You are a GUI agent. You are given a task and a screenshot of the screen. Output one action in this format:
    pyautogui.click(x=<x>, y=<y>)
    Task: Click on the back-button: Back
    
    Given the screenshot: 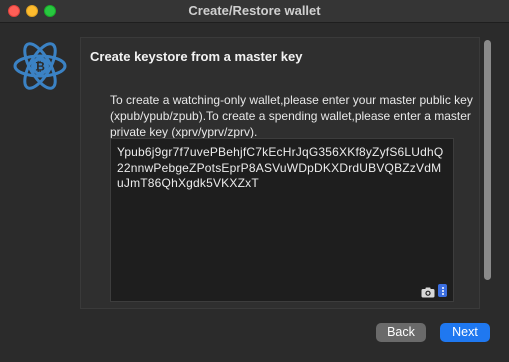 What is the action you would take?
    pyautogui.click(x=401, y=332)
    